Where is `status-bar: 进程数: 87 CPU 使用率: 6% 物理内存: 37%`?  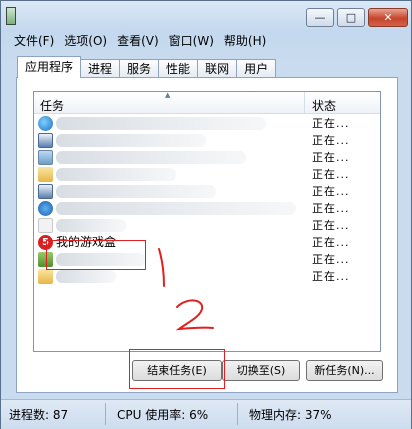 status-bar: 进程数: 87 CPU 使用率: 6% 物理内存: 37% is located at coordinates (206, 414).